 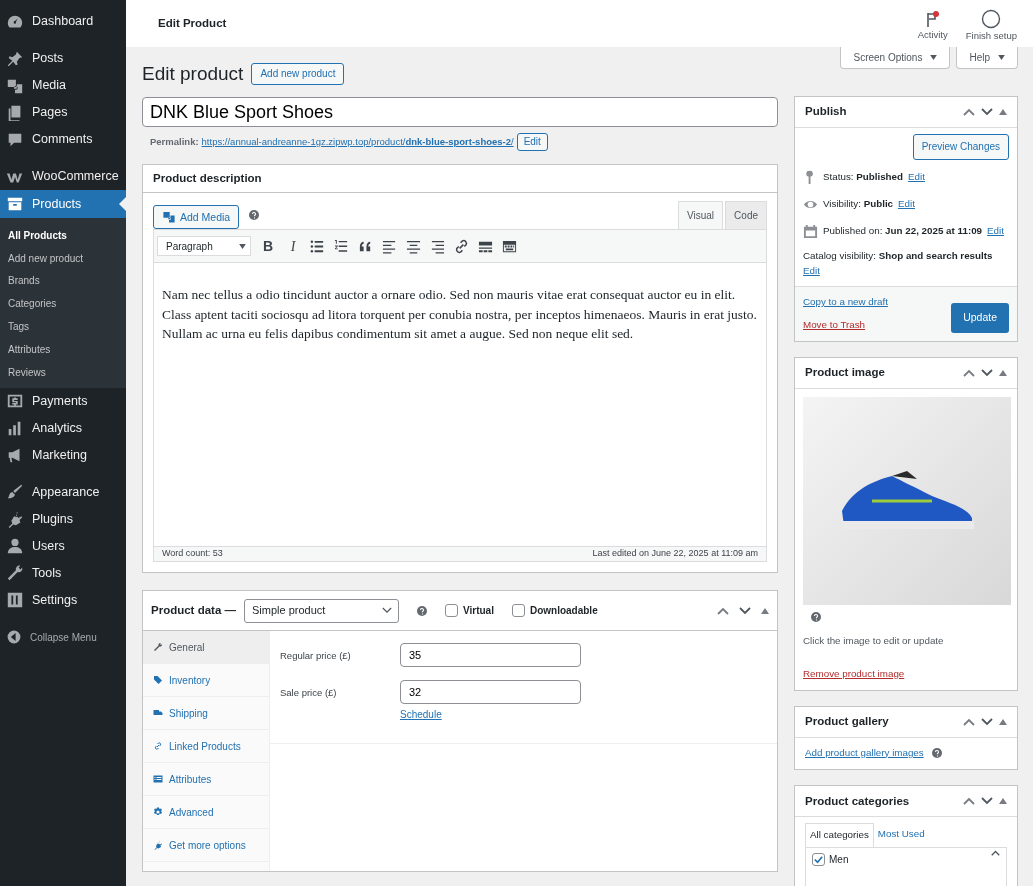 I want to click on product-data-tab: Linked Products, so click(x=206, y=746).